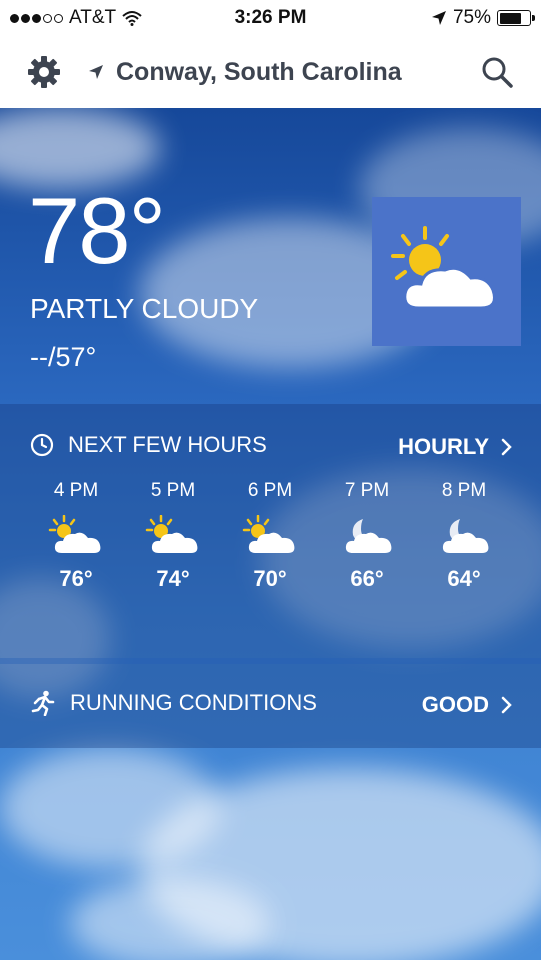 This screenshot has height=960, width=541. What do you see at coordinates (259, 71) in the screenshot?
I see `location-name: Conway, South Carolina` at bounding box center [259, 71].